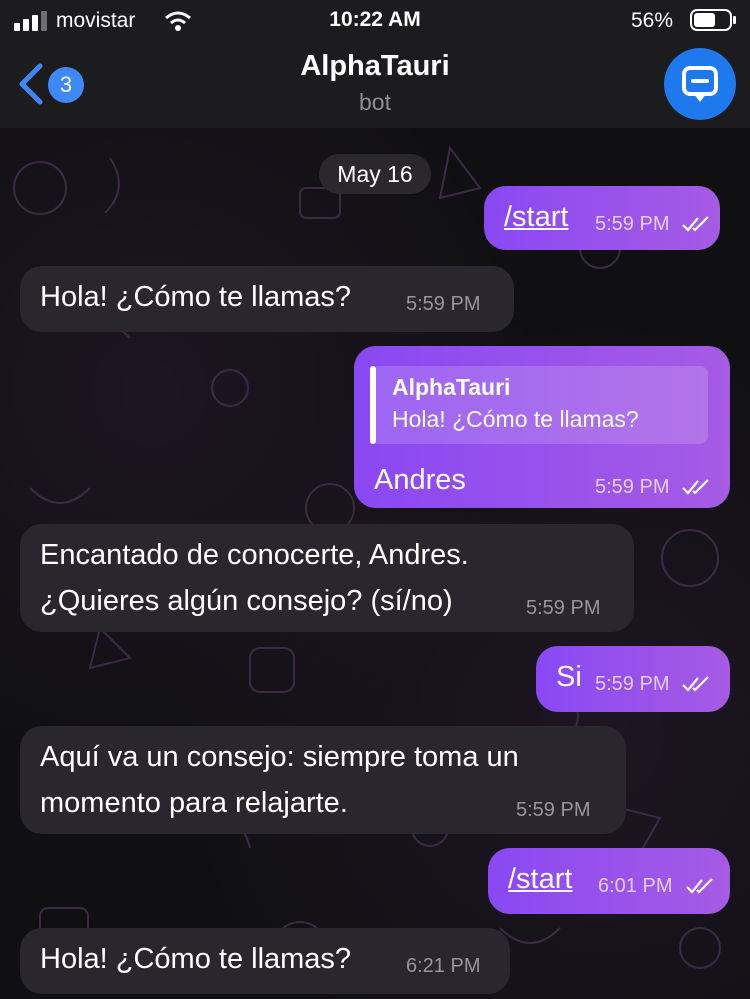 Image resolution: width=750 pixels, height=999 pixels. What do you see at coordinates (375, 20) in the screenshot?
I see `status-bar: movistar 10:22 AM 56%` at bounding box center [375, 20].